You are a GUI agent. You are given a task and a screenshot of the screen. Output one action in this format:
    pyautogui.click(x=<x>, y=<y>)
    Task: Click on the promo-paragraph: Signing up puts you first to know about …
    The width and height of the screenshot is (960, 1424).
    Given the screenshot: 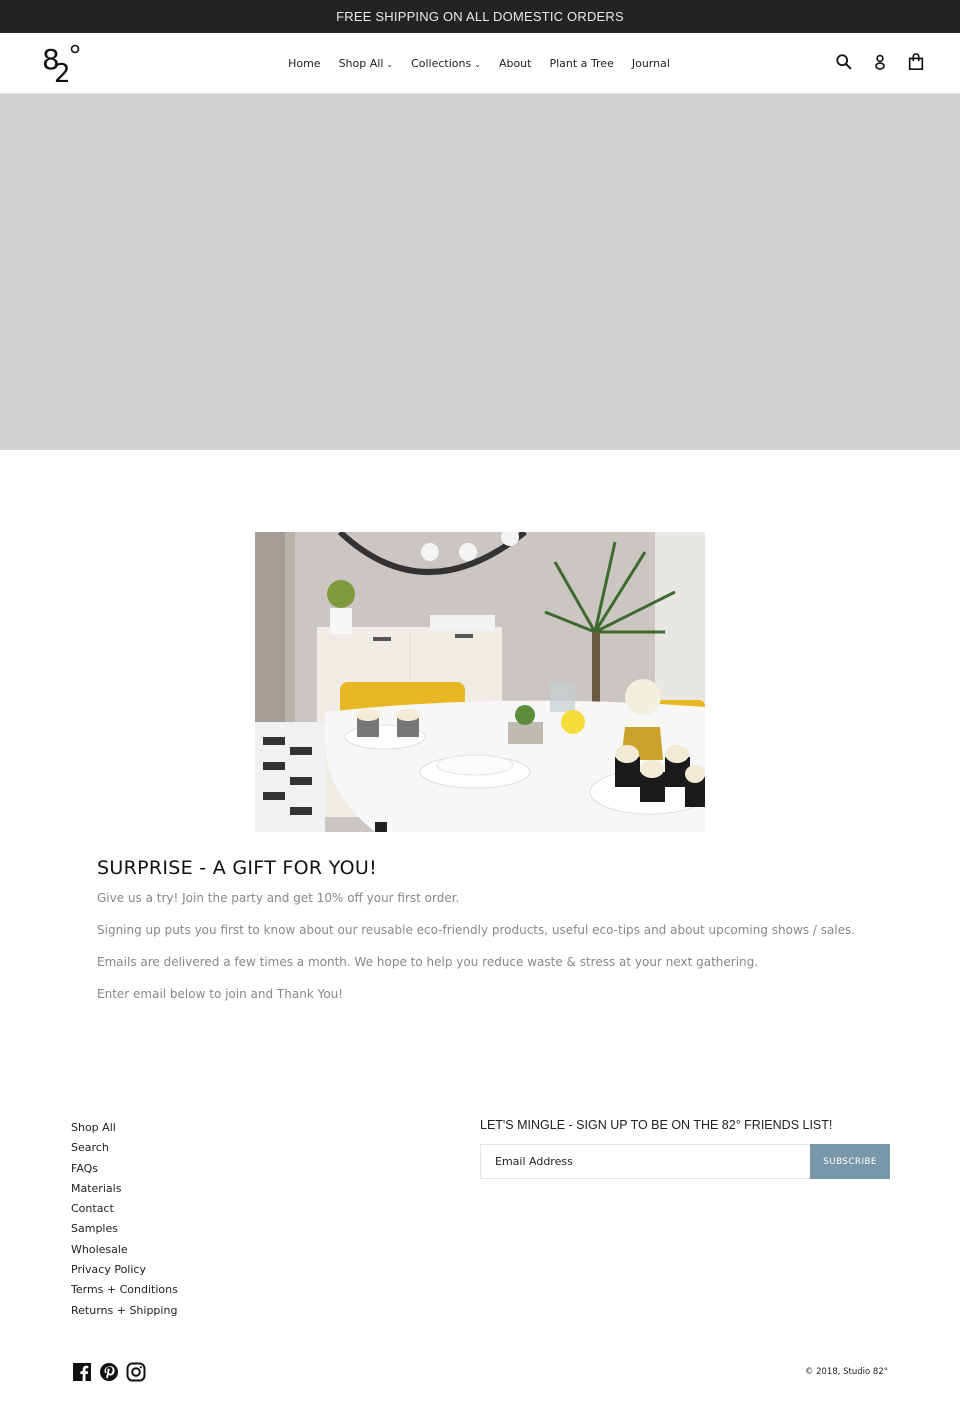 What is the action you would take?
    pyautogui.click(x=476, y=930)
    